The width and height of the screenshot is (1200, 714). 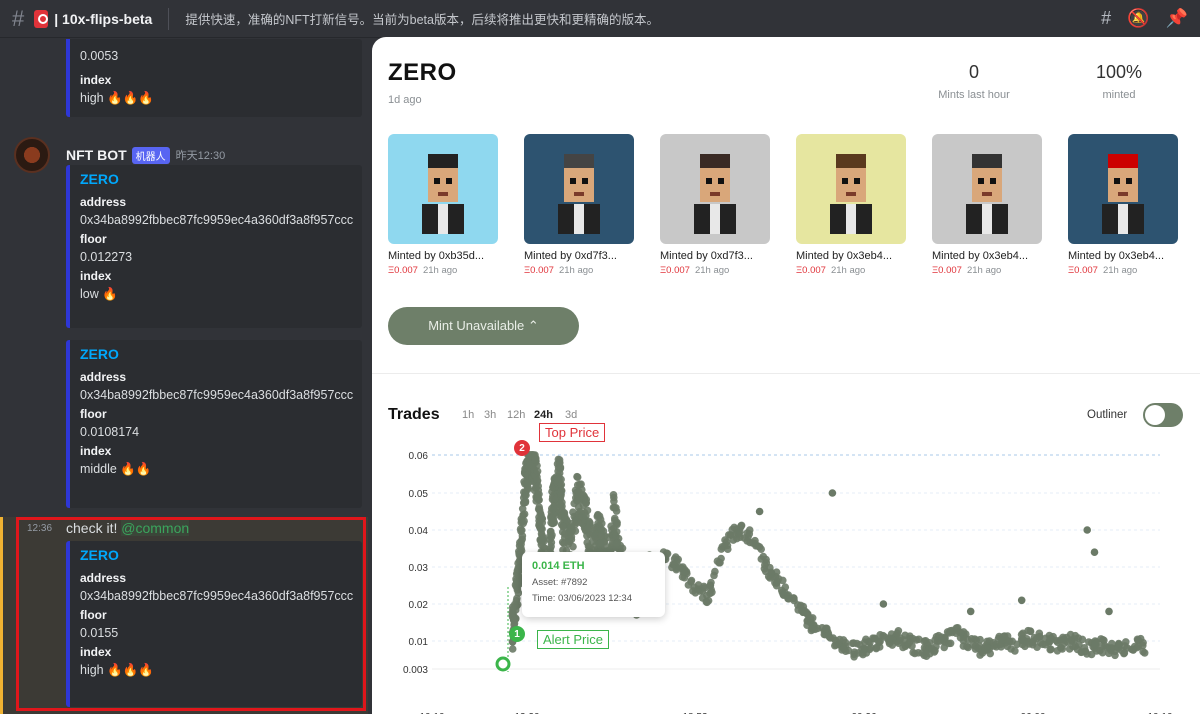 I want to click on range-1h: 1h, so click(x=468, y=415).